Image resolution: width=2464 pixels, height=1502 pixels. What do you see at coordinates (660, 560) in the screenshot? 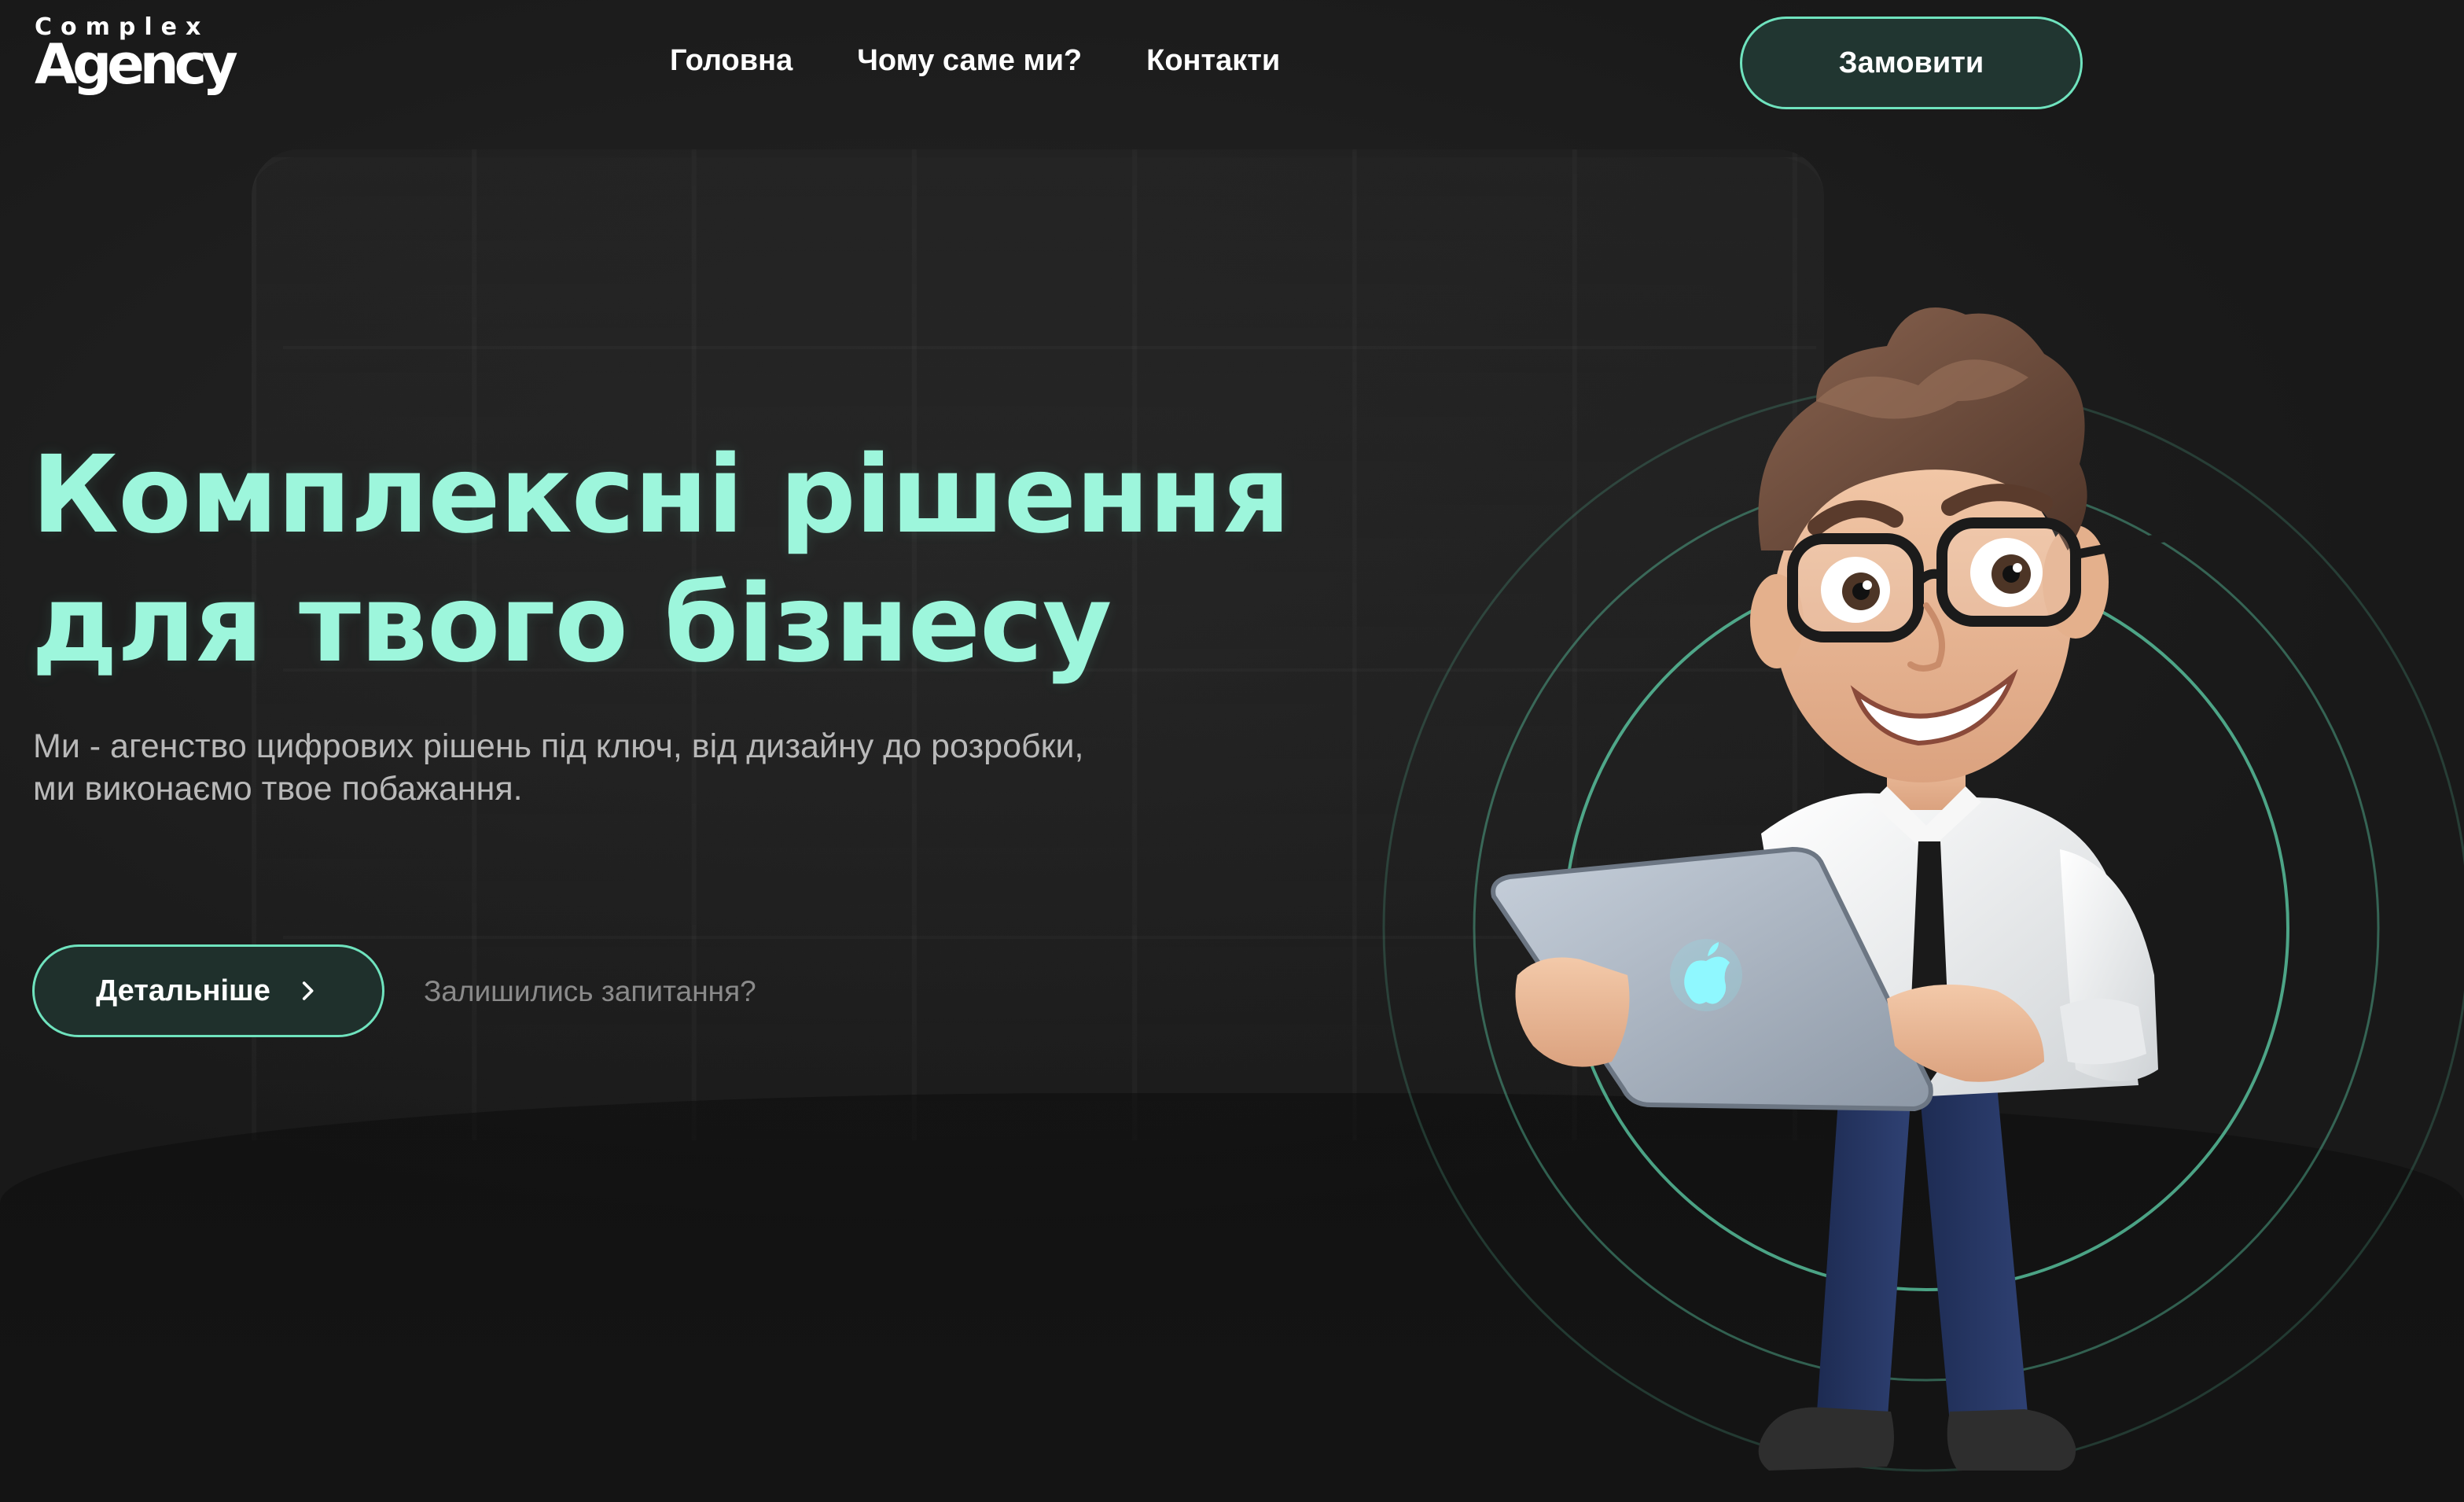
I see `hero-title: Комплексні рішення для твого бізнесу` at bounding box center [660, 560].